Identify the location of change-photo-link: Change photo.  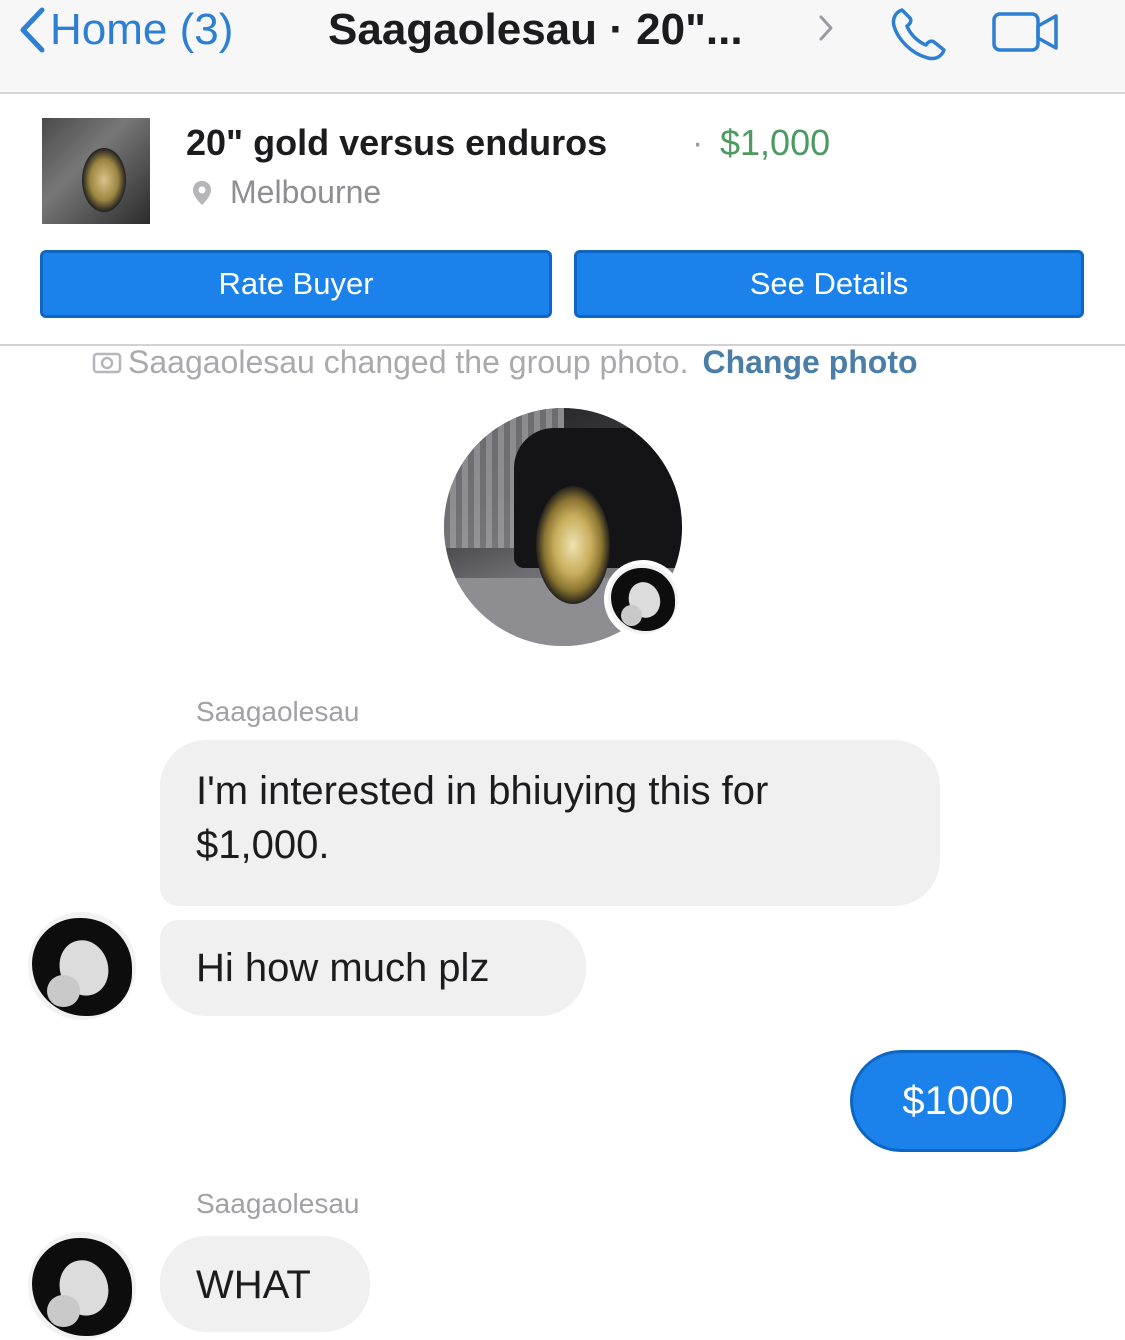
(809, 362).